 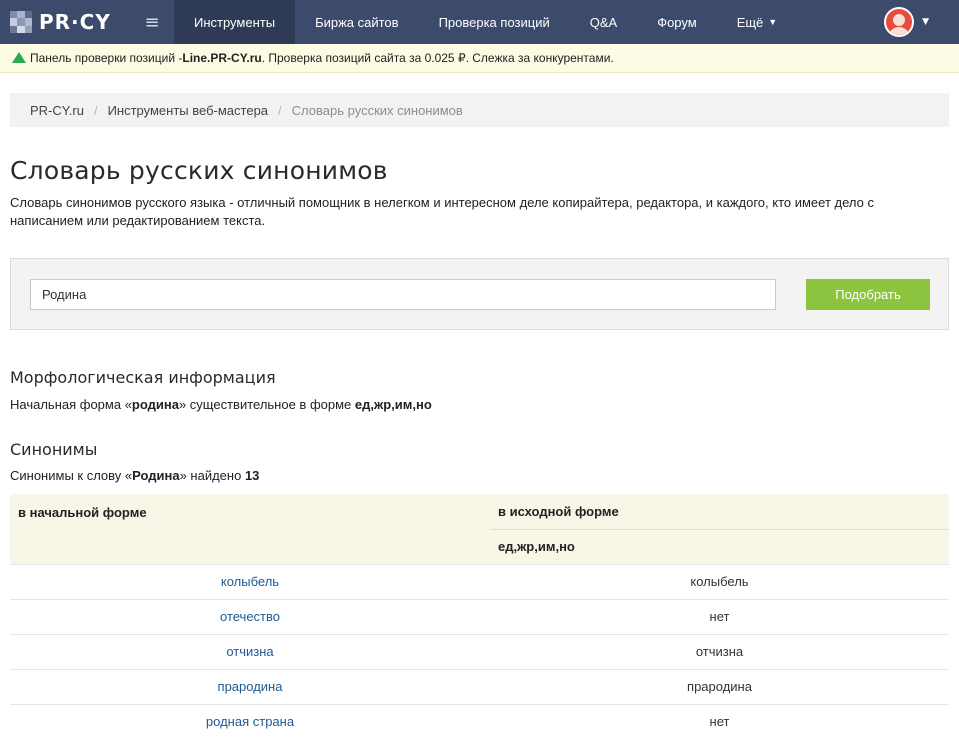 I want to click on hamburger-menu-icon: ≡, so click(x=152, y=22).